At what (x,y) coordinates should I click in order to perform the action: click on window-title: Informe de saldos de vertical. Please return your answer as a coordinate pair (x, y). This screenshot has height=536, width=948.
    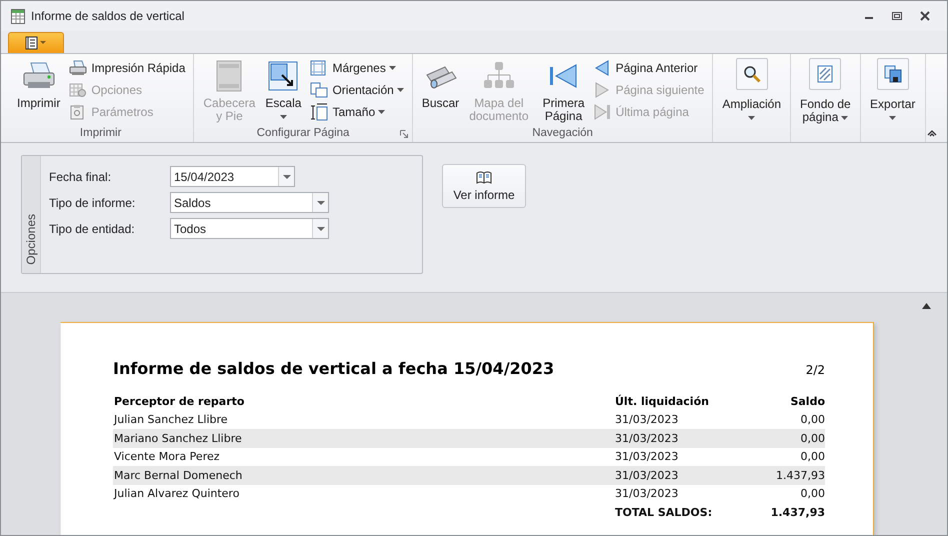
    Looking at the image, I should click on (107, 16).